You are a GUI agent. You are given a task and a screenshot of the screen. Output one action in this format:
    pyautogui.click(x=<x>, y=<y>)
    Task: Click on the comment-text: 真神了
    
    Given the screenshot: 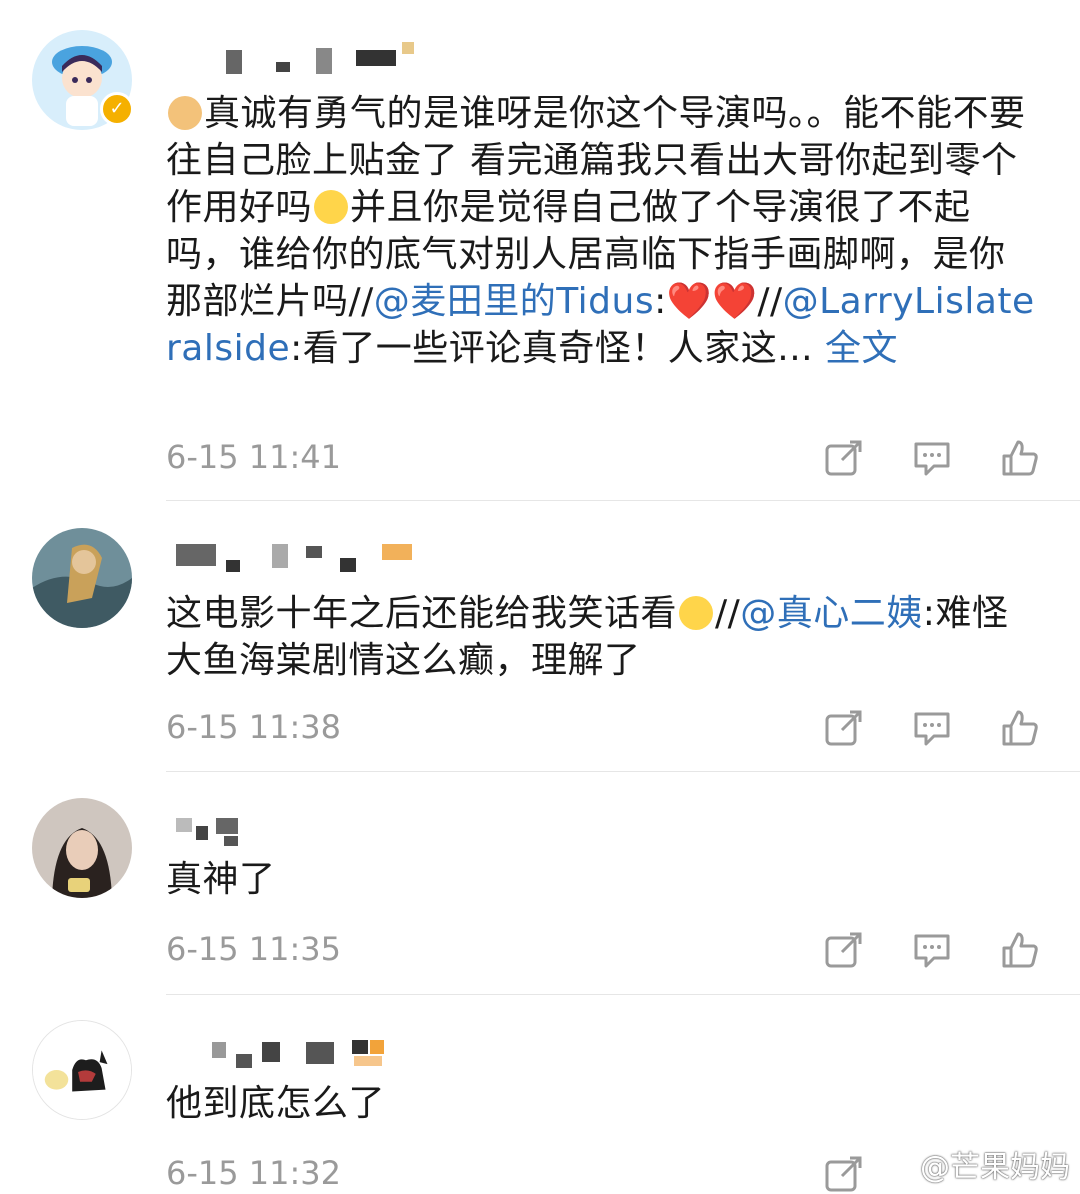 What is the action you would take?
    pyautogui.click(x=221, y=879)
    